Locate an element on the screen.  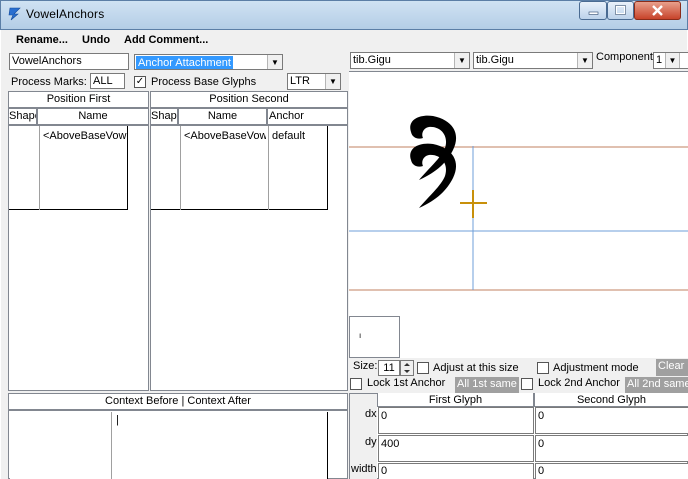
size-label: Size: is located at coordinates (365, 366).